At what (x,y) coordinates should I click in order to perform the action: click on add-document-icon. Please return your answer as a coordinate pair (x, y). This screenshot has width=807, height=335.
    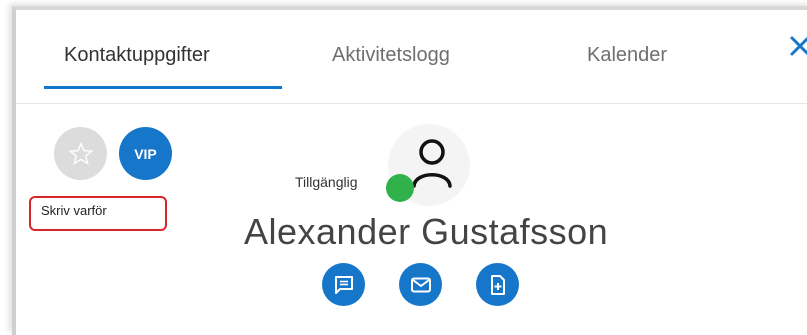
    Looking at the image, I should click on (497, 284).